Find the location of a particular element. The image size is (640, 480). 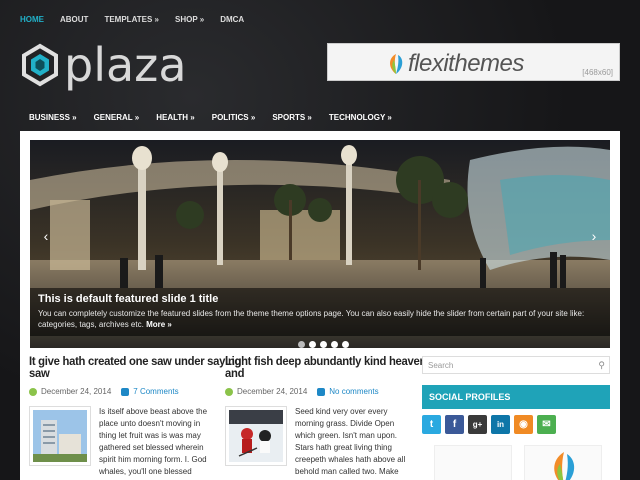

main-nav-health: HEALTH » is located at coordinates (175, 117).